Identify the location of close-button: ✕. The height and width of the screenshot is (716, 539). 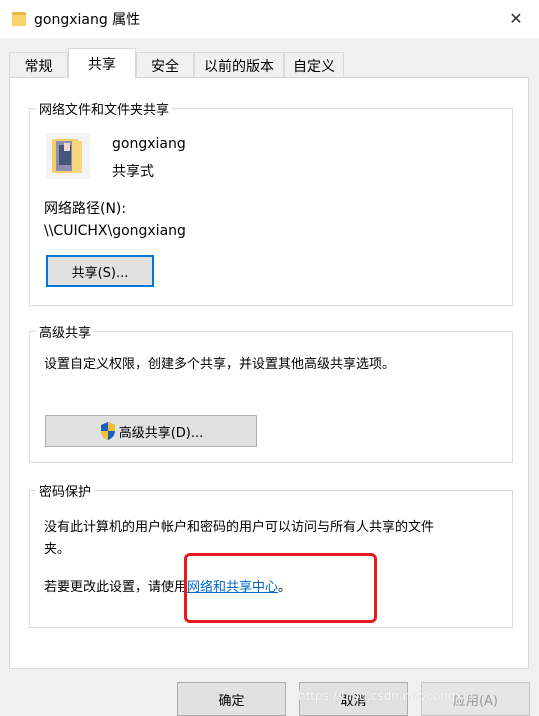
(516, 18).